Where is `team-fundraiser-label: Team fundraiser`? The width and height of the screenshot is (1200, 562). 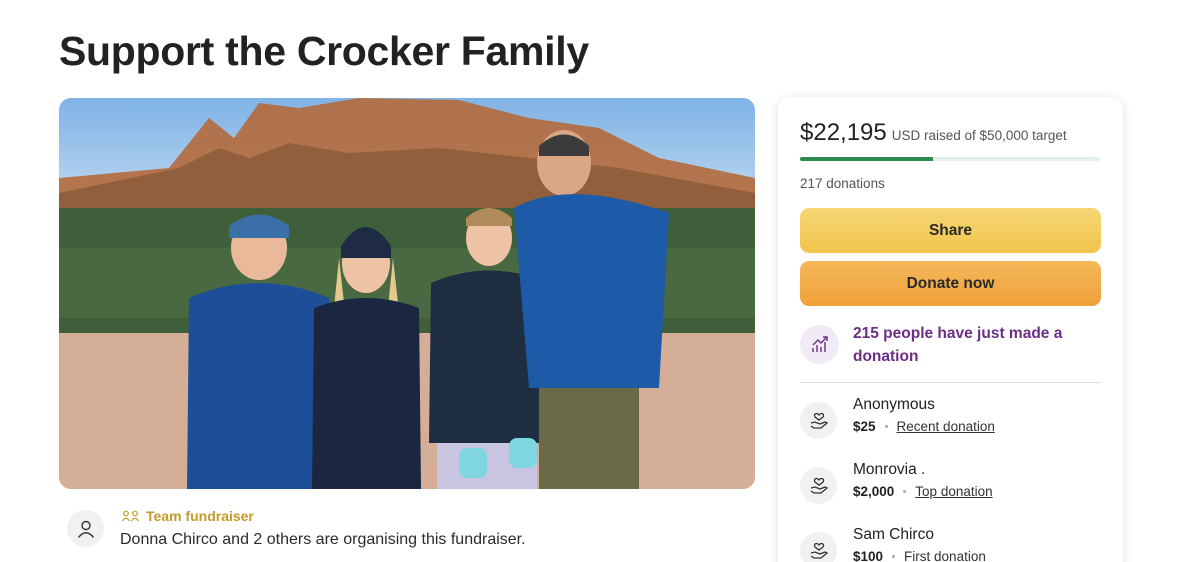
team-fundraiser-label: Team fundraiser is located at coordinates (200, 516).